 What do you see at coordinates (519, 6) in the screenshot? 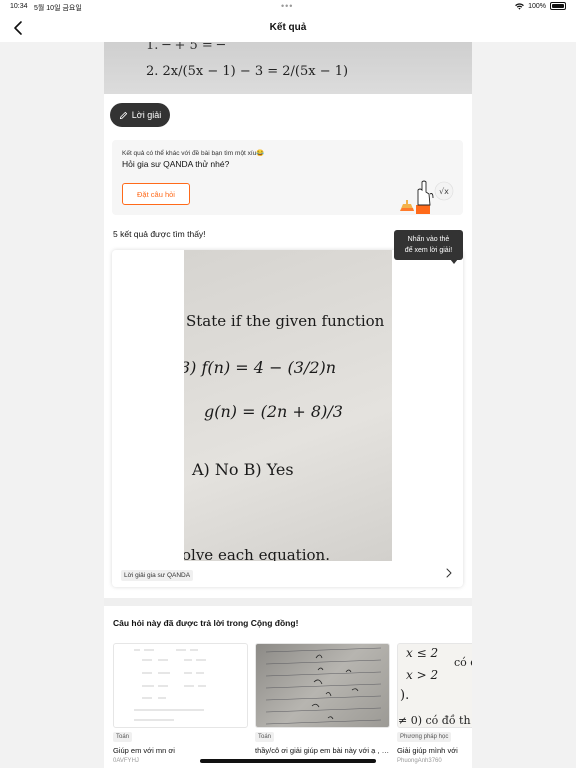
I see `wifi-icon` at bounding box center [519, 6].